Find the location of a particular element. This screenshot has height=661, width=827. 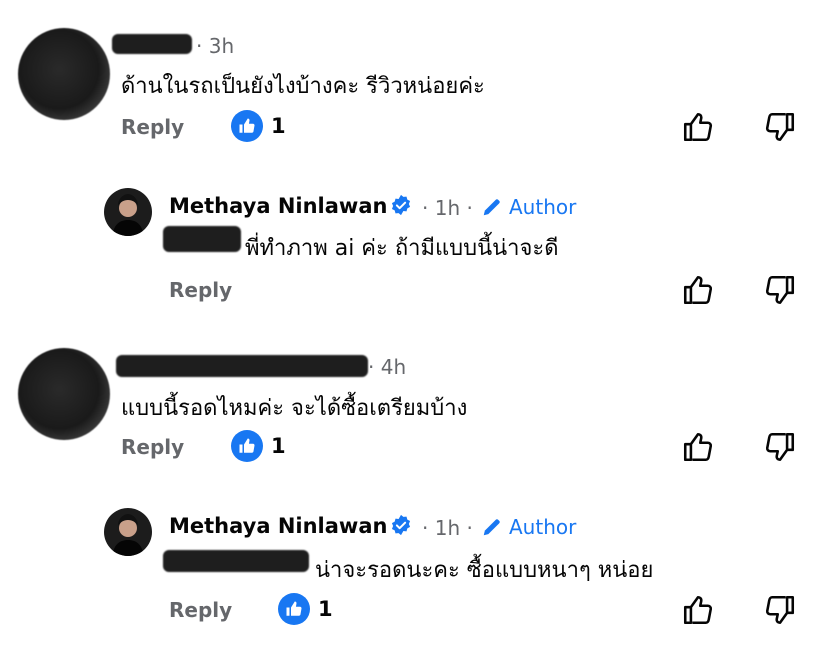

comment-text: ด้านในรถเป็นยังไงบ้างคะ รีวิวหน่อยค่ะ is located at coordinates (303, 86).